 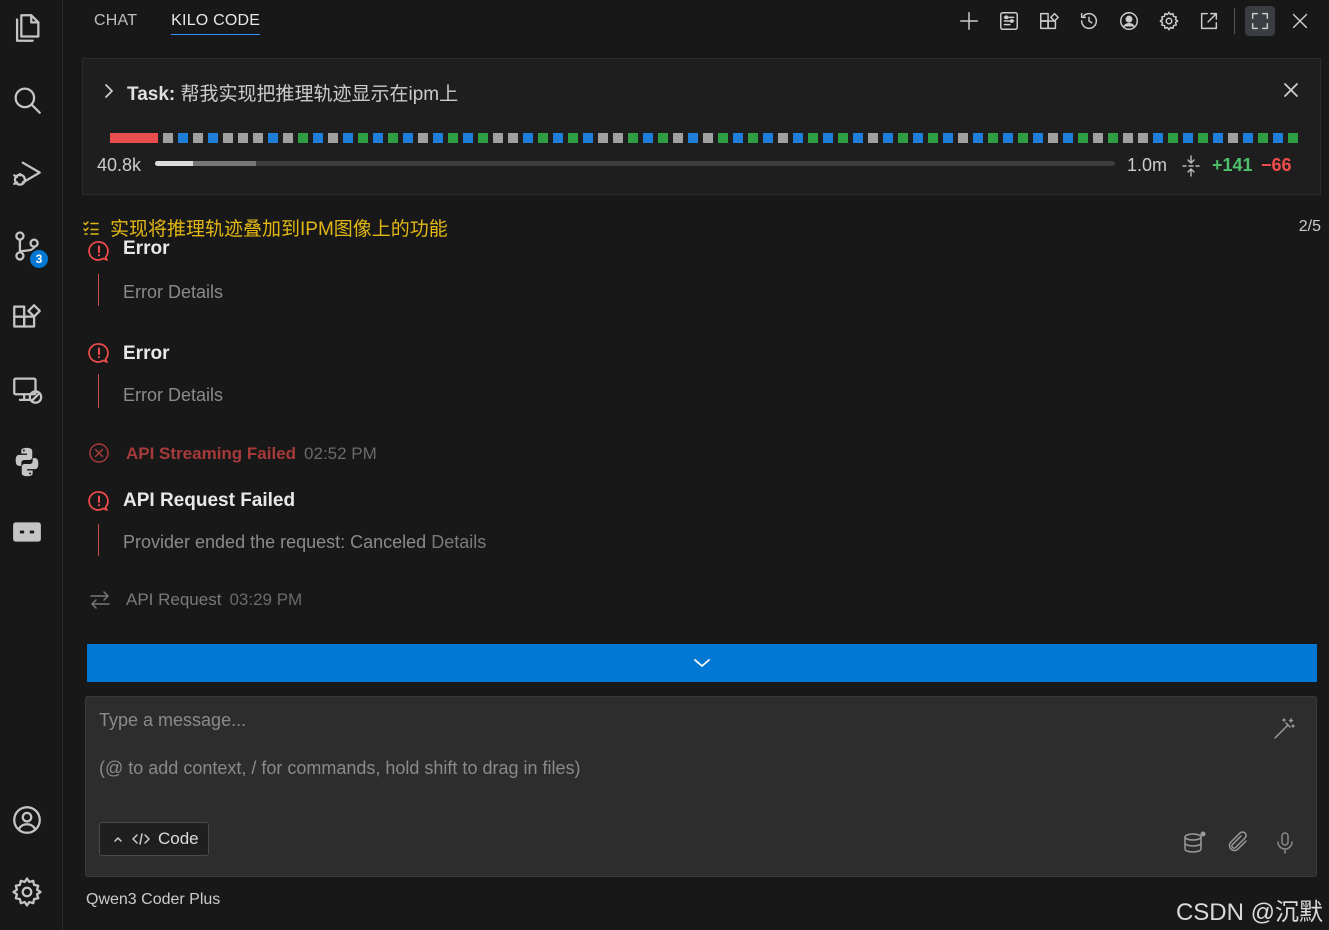 What do you see at coordinates (1089, 21) in the screenshot?
I see `history-icon` at bounding box center [1089, 21].